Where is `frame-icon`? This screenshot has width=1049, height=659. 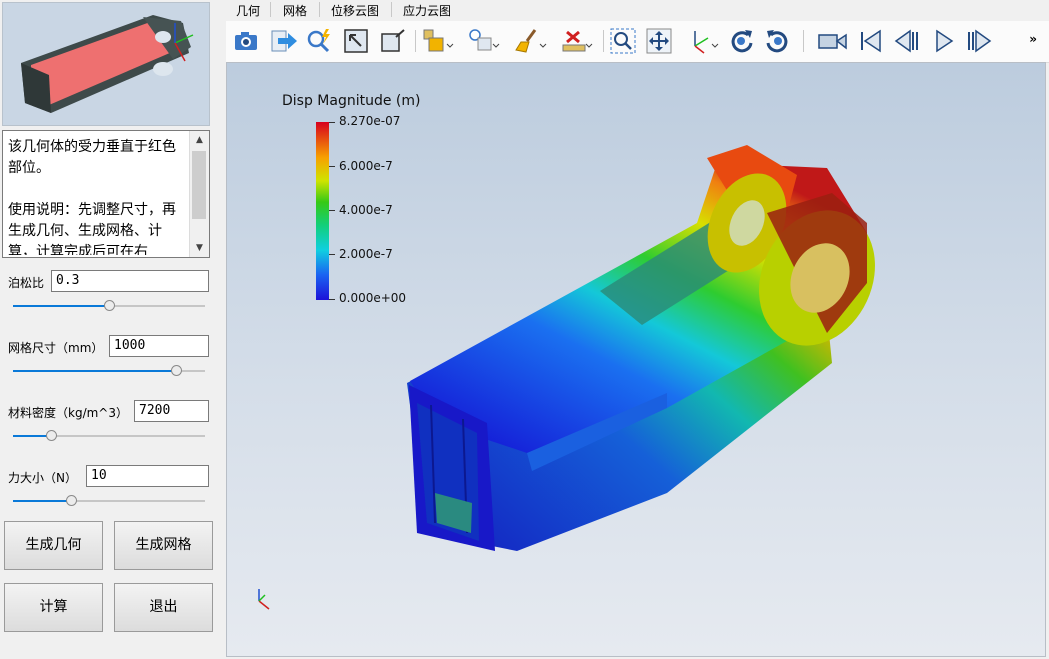
frame-icon is located at coordinates (394, 41).